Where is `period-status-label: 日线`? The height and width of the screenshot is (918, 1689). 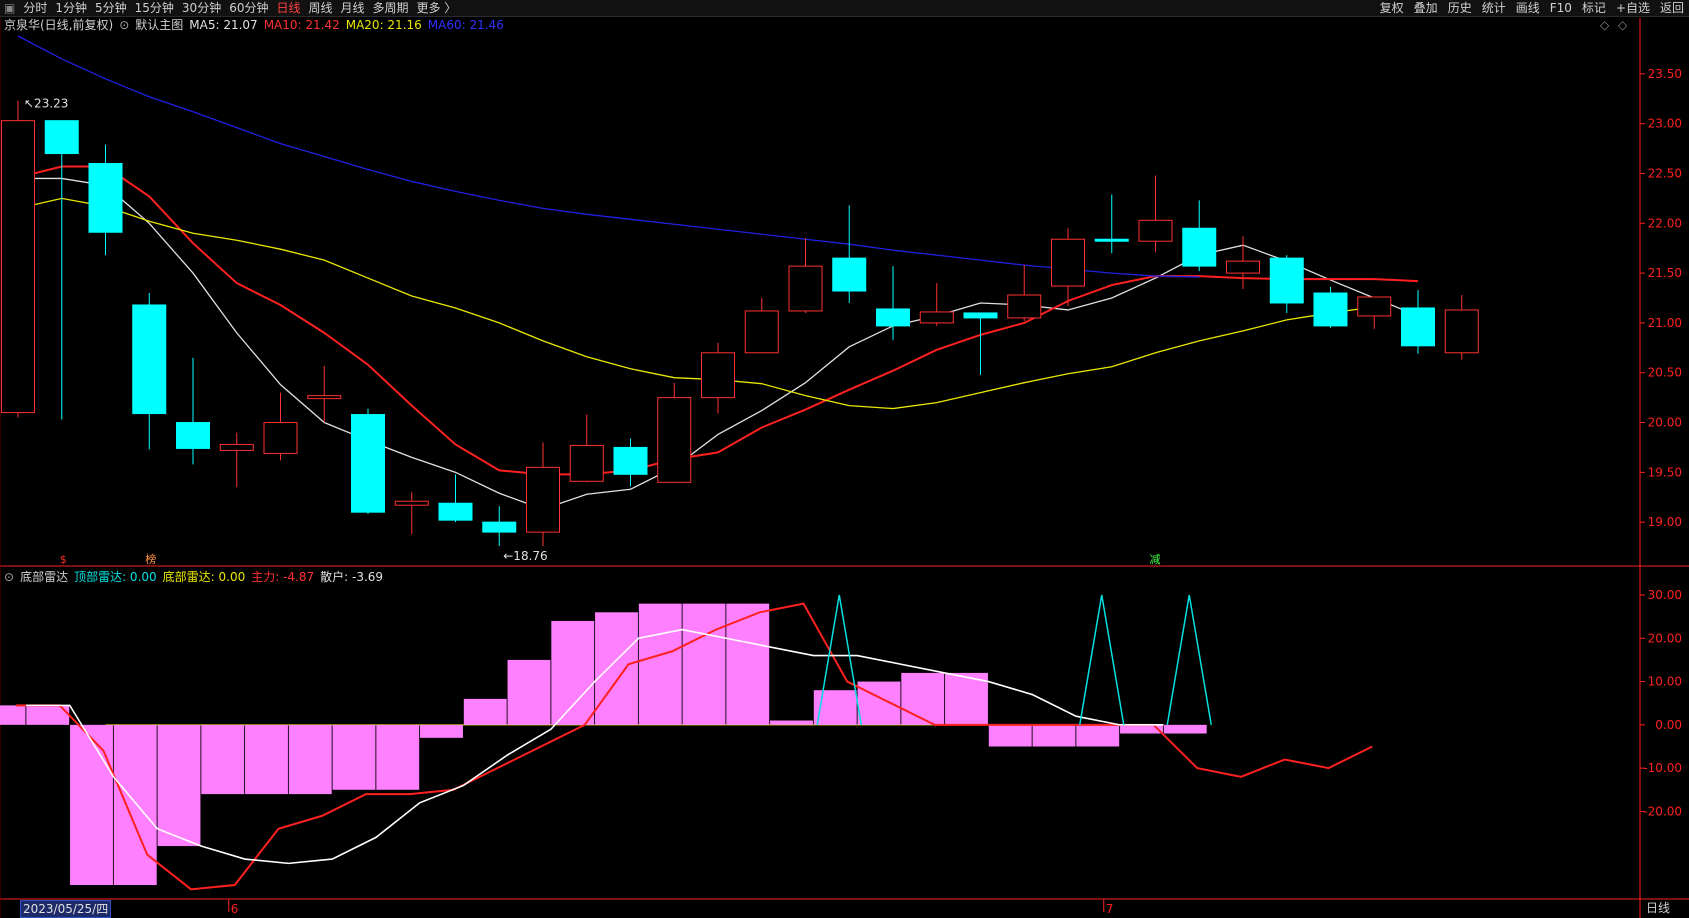
period-status-label: 日线 is located at coordinates (1658, 908).